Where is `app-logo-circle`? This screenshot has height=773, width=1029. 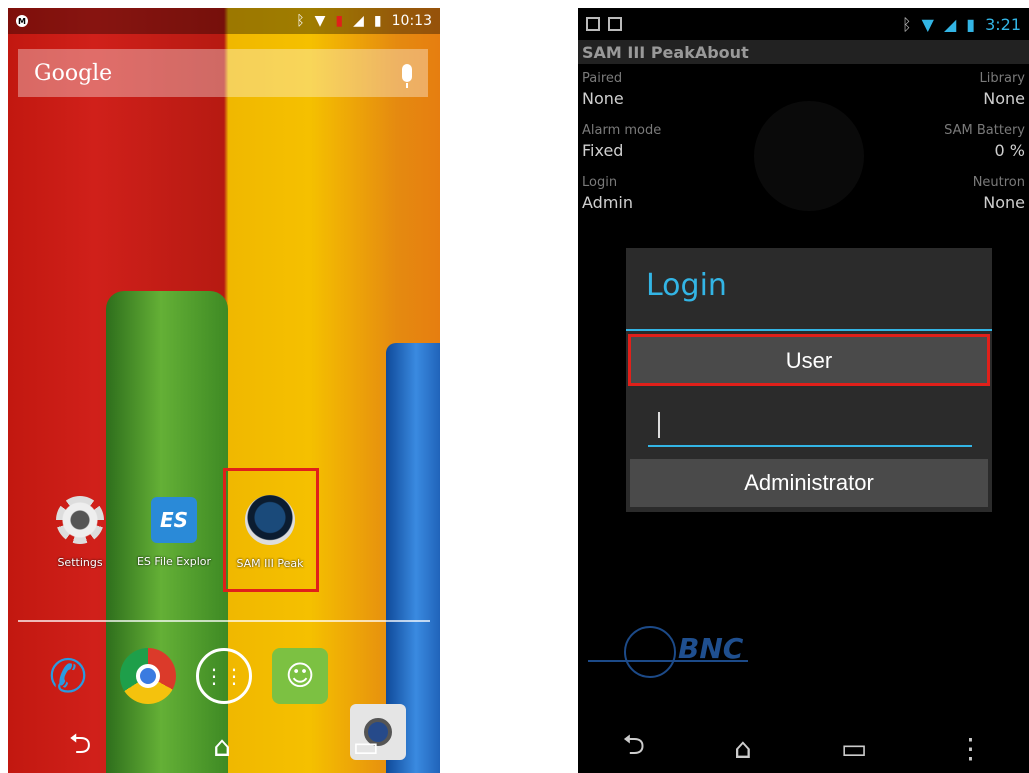 app-logo-circle is located at coordinates (809, 156).